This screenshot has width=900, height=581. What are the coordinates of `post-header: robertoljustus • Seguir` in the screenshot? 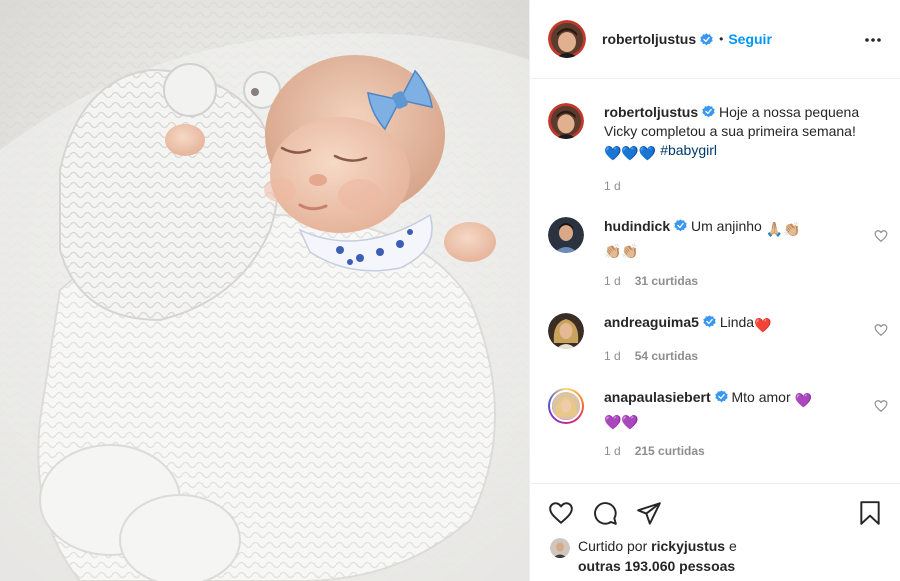 It's located at (715, 39).